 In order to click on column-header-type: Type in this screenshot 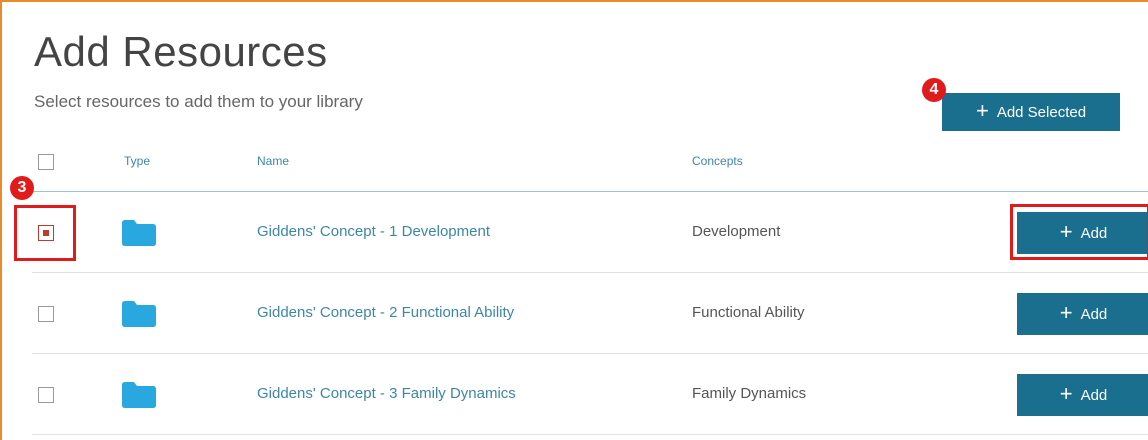, I will do `click(137, 161)`.